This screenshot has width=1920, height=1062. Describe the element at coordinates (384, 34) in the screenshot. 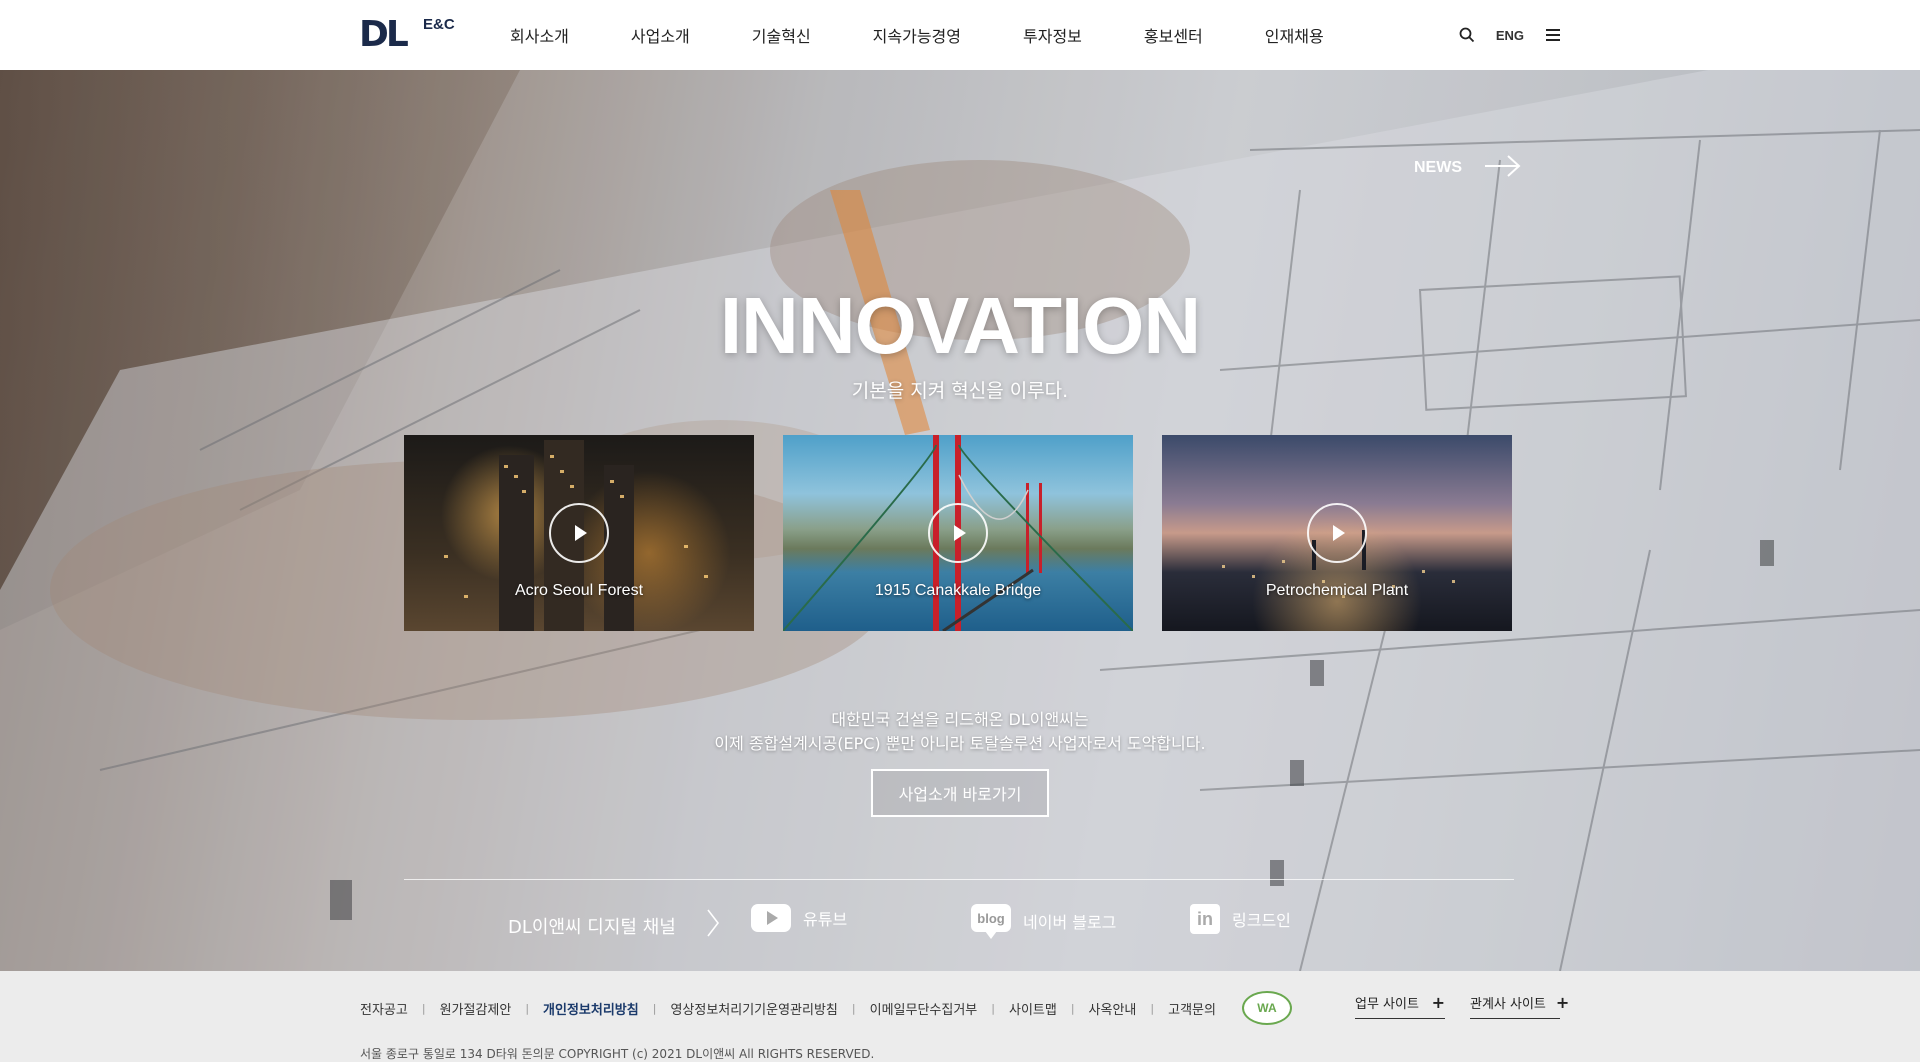

I see `logo-mark: DL` at that location.